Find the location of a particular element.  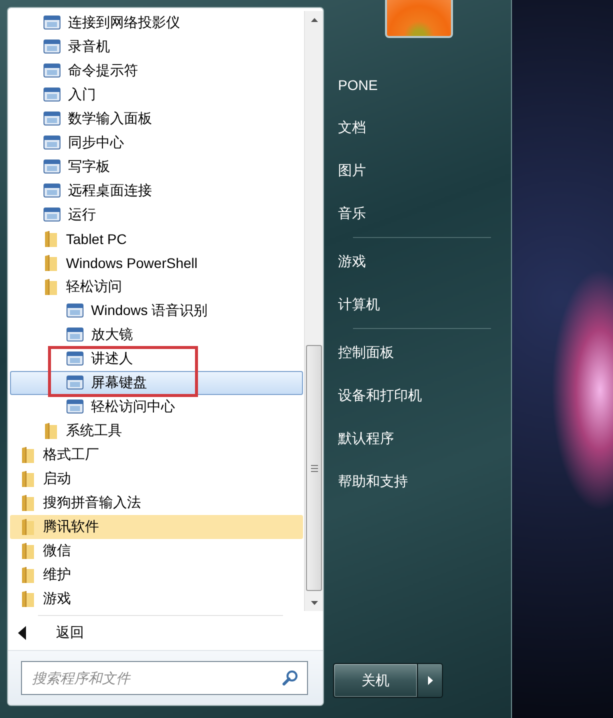

program-item: 同步中心 is located at coordinates (156, 143).